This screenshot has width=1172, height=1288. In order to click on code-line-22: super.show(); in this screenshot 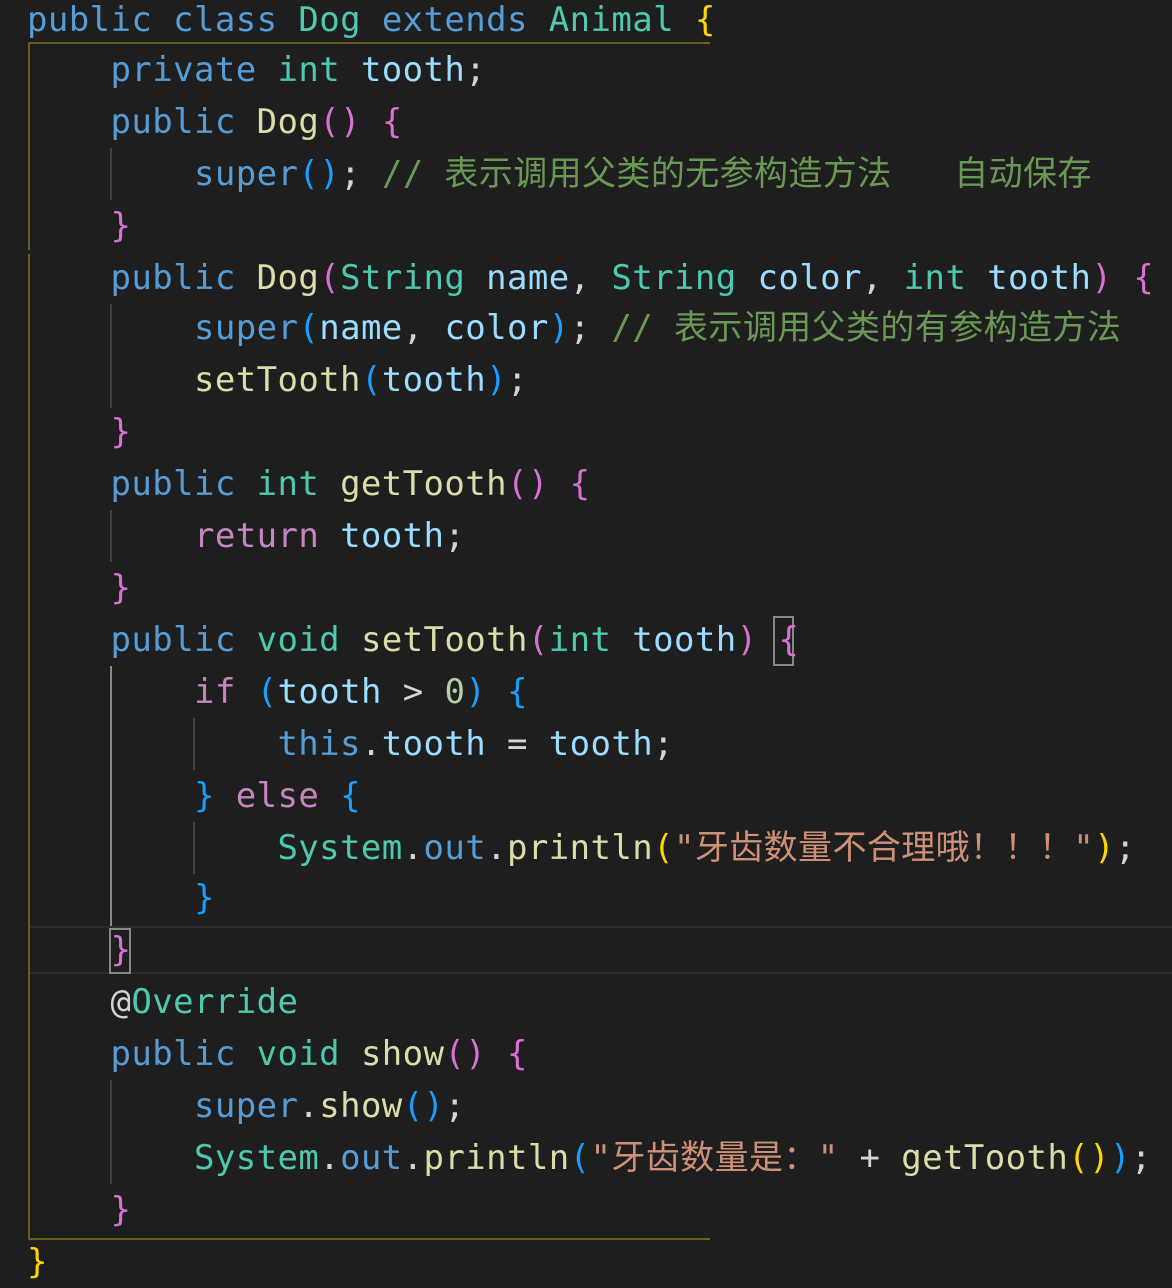, I will do `click(246, 1106)`.